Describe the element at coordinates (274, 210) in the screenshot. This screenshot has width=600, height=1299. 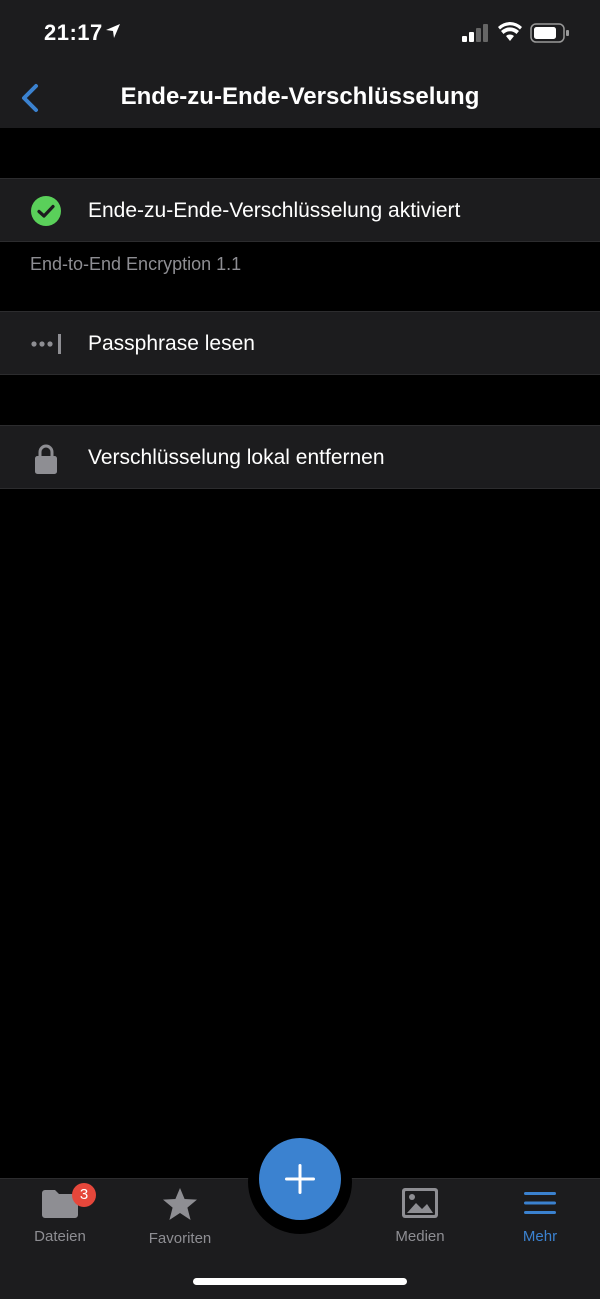
I see `encryption-status-label: Ende-zu-Ende-Verschlüsselung aktiviert` at that location.